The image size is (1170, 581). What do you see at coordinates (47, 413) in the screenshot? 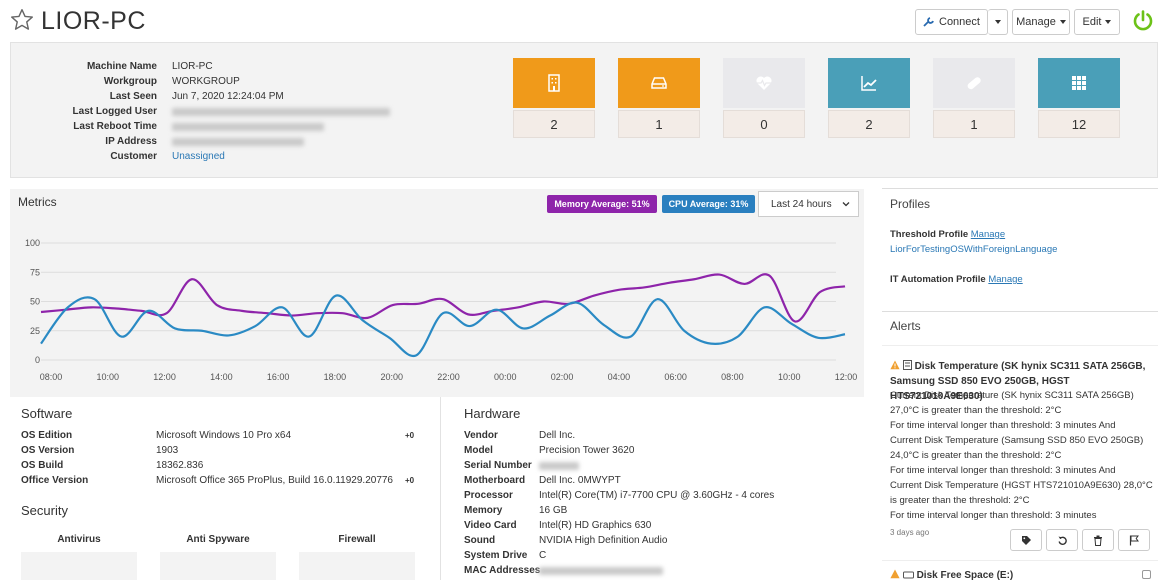
I see `software-title: Software` at bounding box center [47, 413].